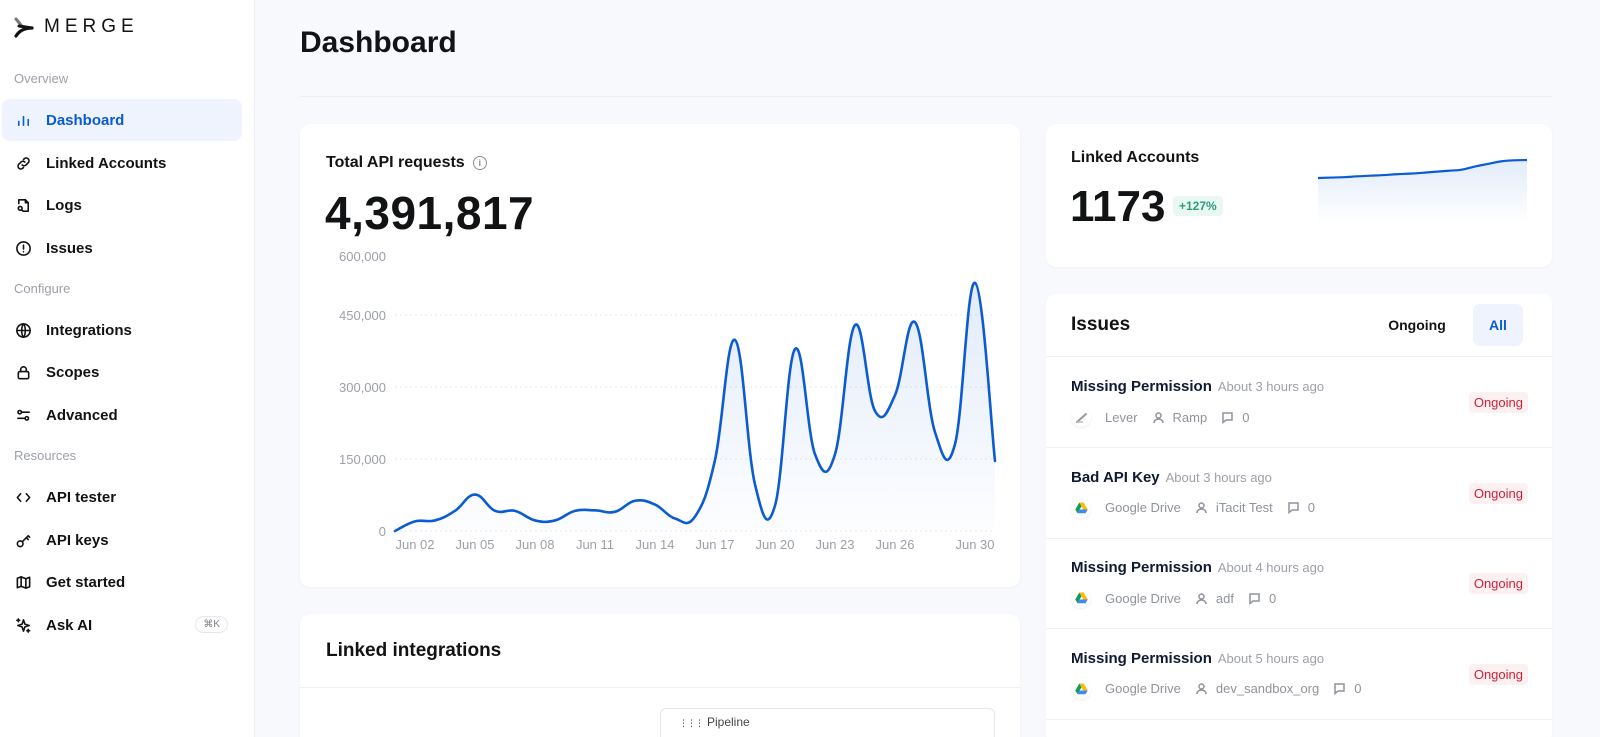  What do you see at coordinates (974, 544) in the screenshot?
I see `x-tick-label: Jun 30` at bounding box center [974, 544].